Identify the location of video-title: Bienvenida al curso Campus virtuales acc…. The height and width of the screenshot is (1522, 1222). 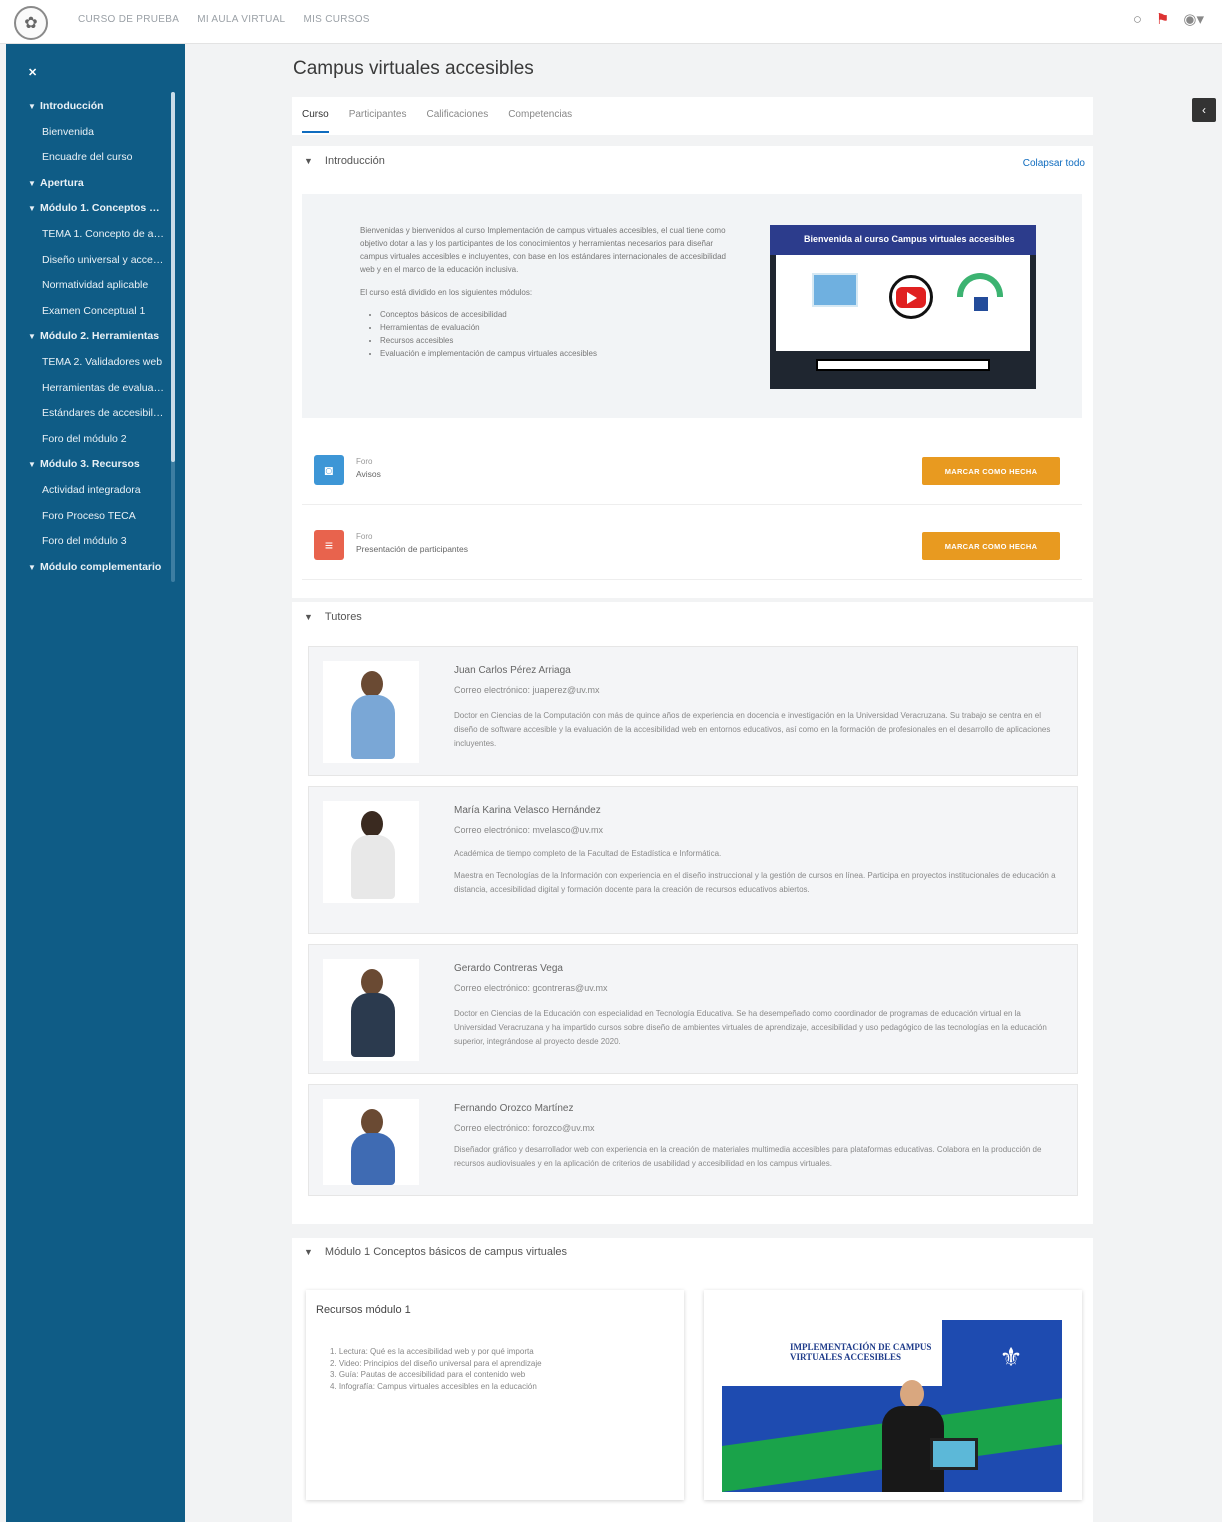
(909, 239).